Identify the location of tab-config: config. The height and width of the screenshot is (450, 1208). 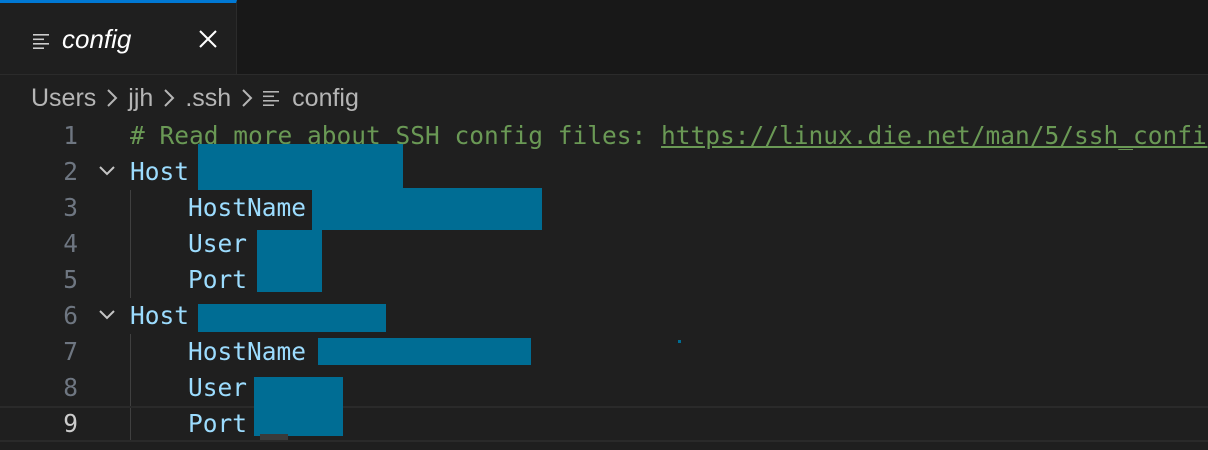
(118, 37).